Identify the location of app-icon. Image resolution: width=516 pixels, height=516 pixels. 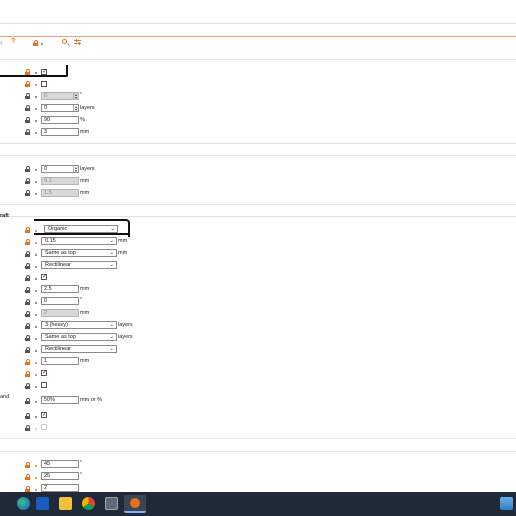
(111, 503).